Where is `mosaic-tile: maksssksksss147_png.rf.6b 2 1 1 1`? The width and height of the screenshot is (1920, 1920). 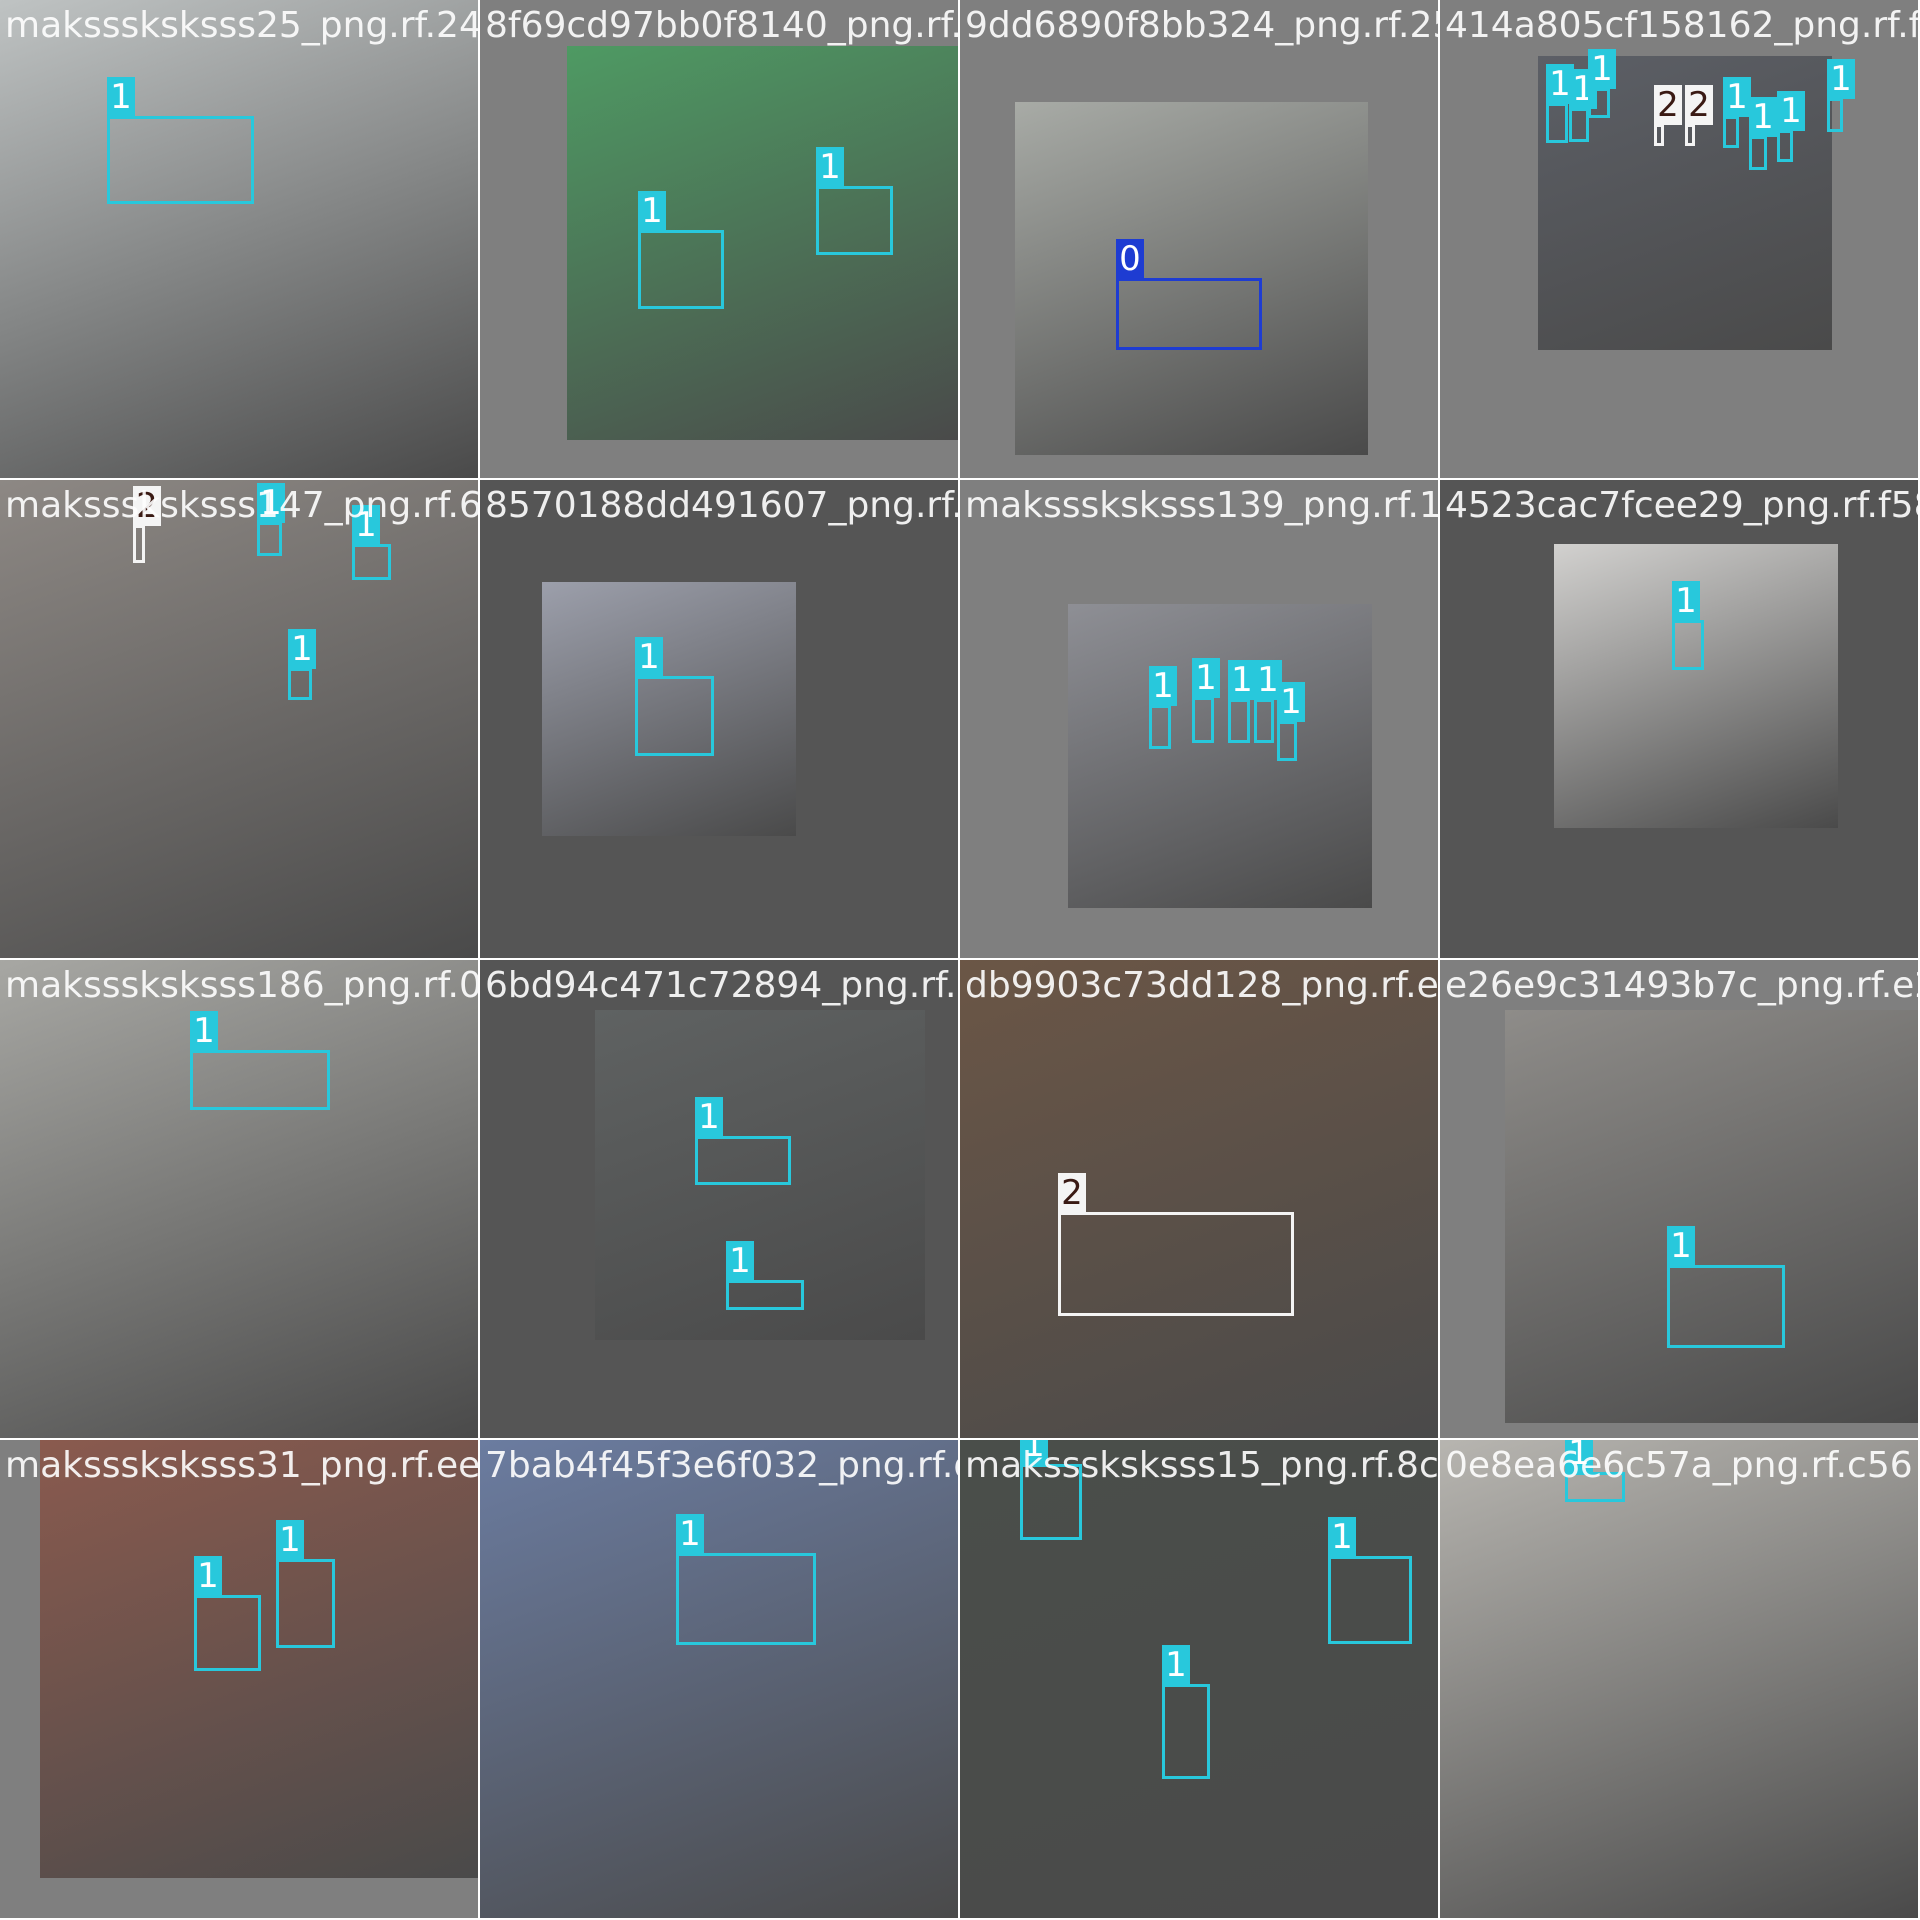
mosaic-tile: maksssksksss147_png.rf.6b 2 1 1 1 is located at coordinates (239, 719).